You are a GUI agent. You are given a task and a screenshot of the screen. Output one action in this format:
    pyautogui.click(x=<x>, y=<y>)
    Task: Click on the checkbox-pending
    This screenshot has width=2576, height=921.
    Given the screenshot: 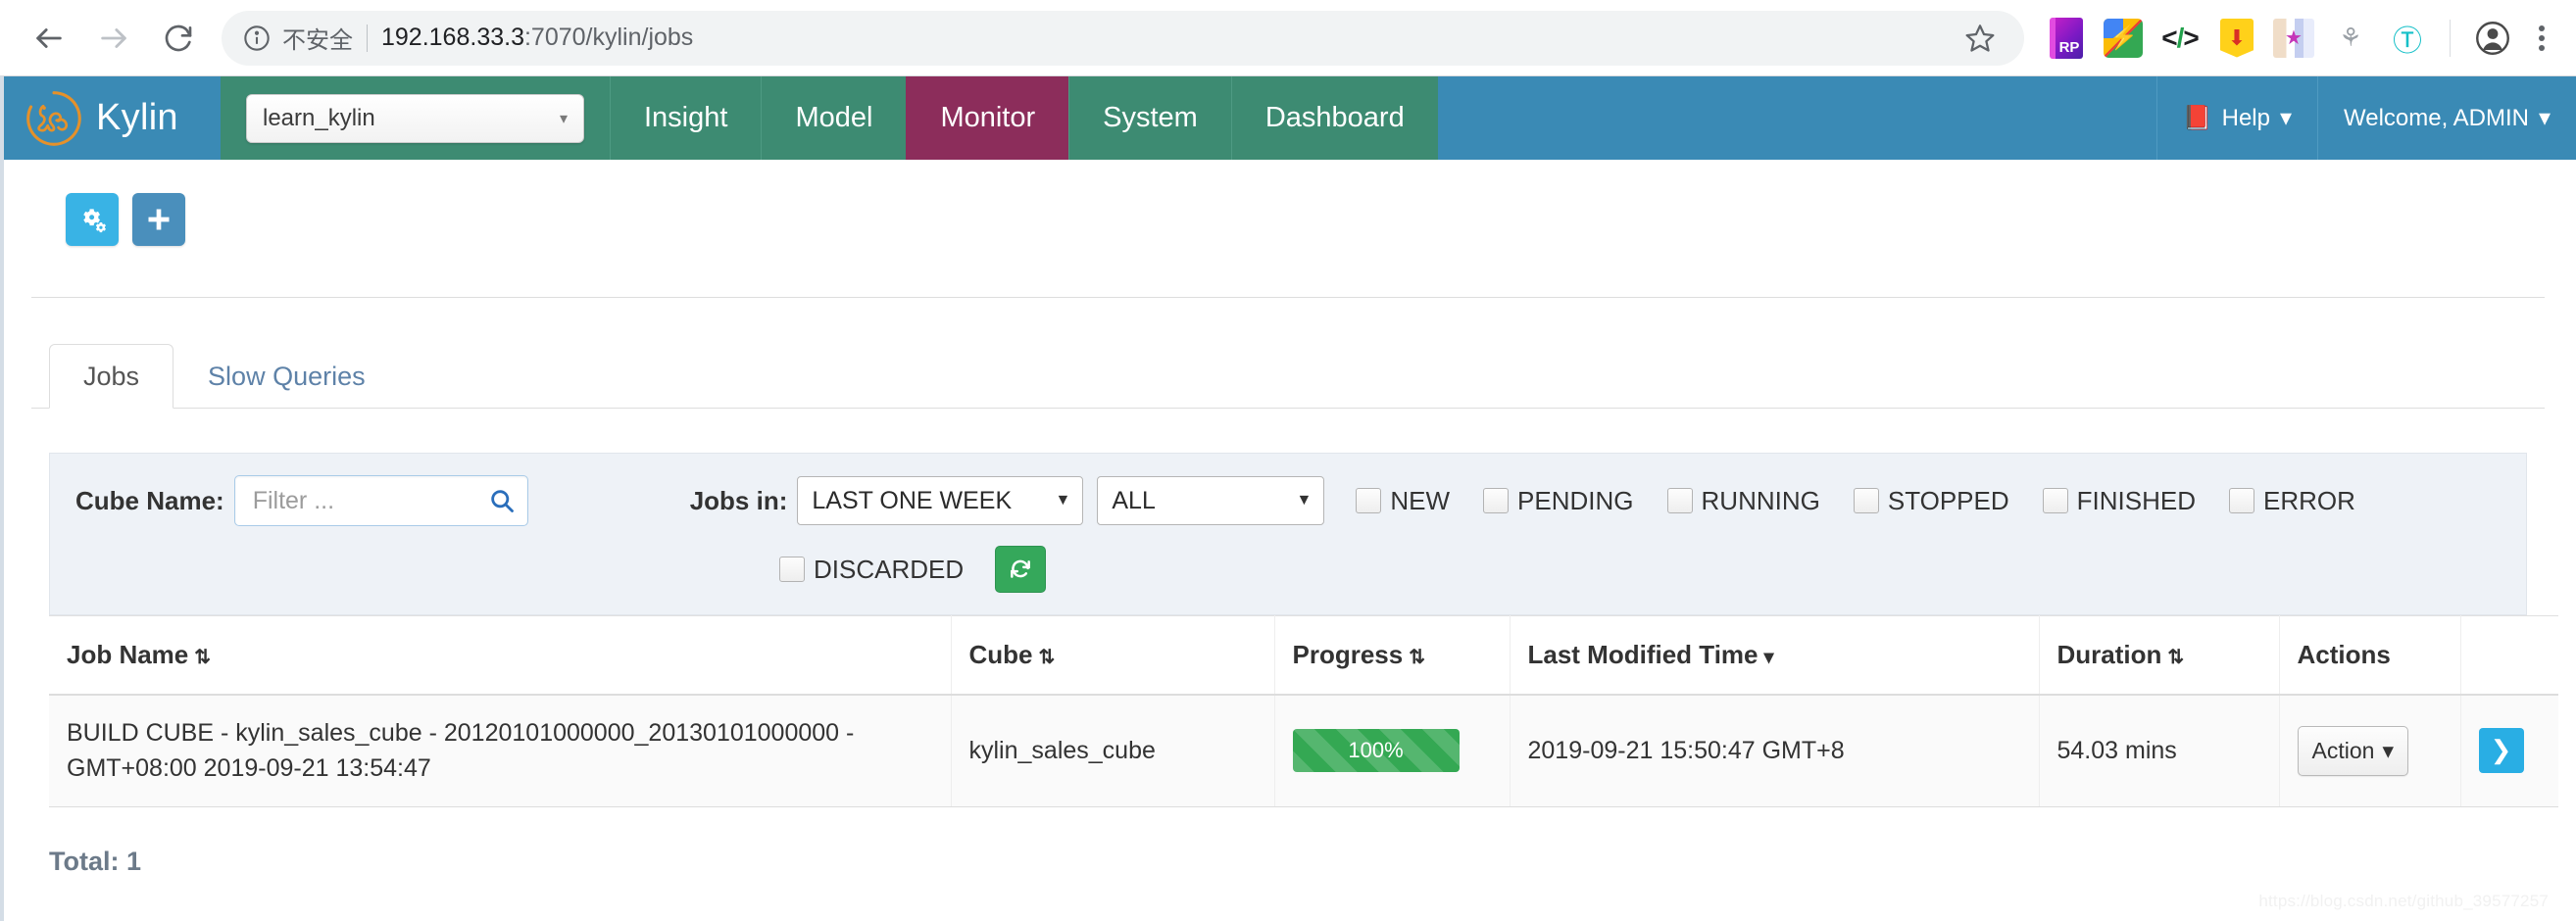 What is the action you would take?
    pyautogui.click(x=1496, y=501)
    